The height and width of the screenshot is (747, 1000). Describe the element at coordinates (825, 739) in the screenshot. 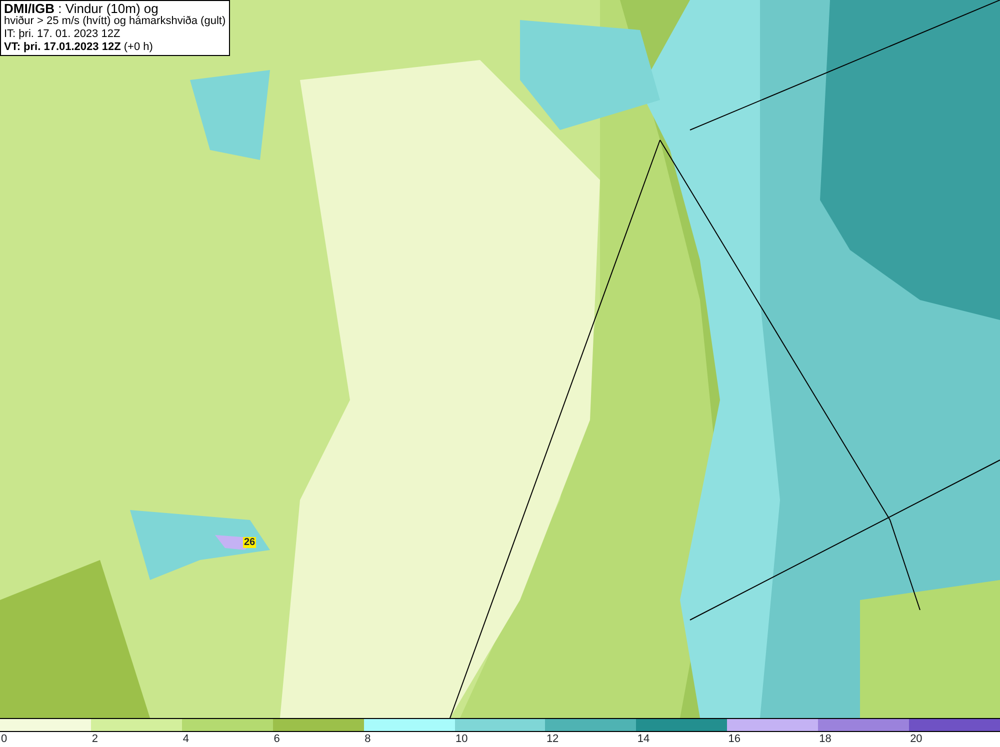

I see `legend-label: 18` at that location.